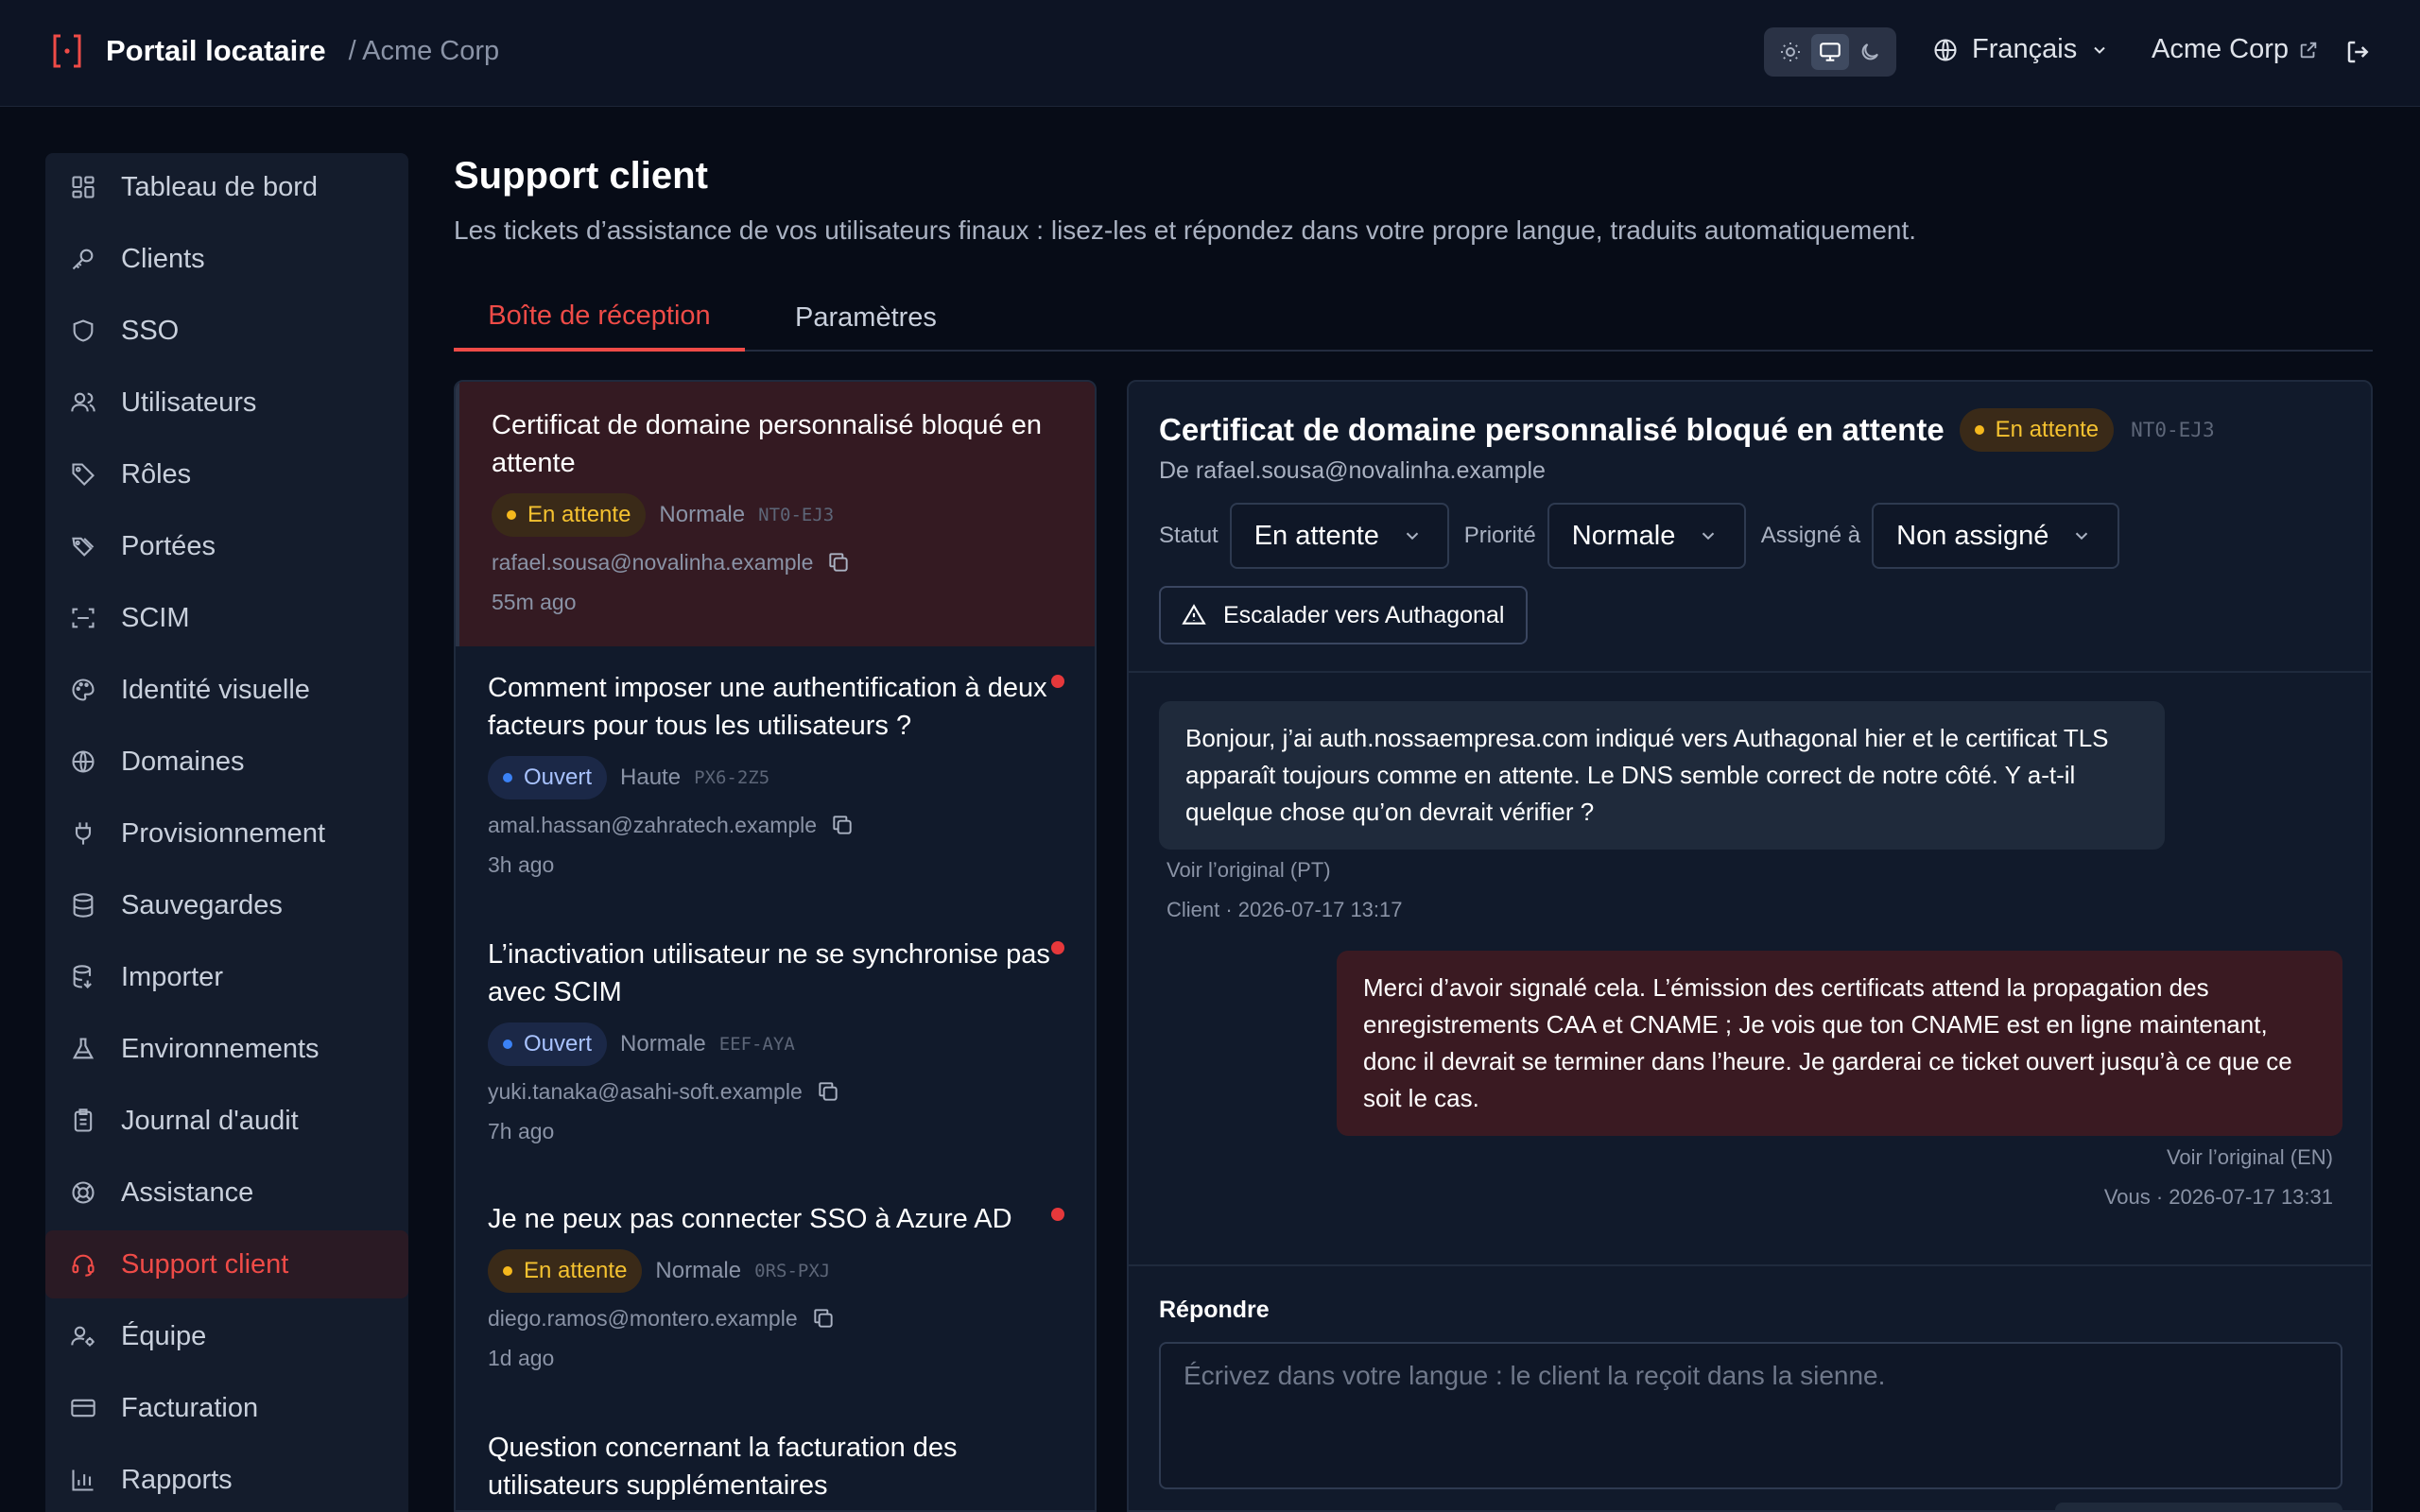 This screenshot has width=2420, height=1512. Describe the element at coordinates (172, 976) in the screenshot. I see `sidebar-item-label: Importer` at that location.